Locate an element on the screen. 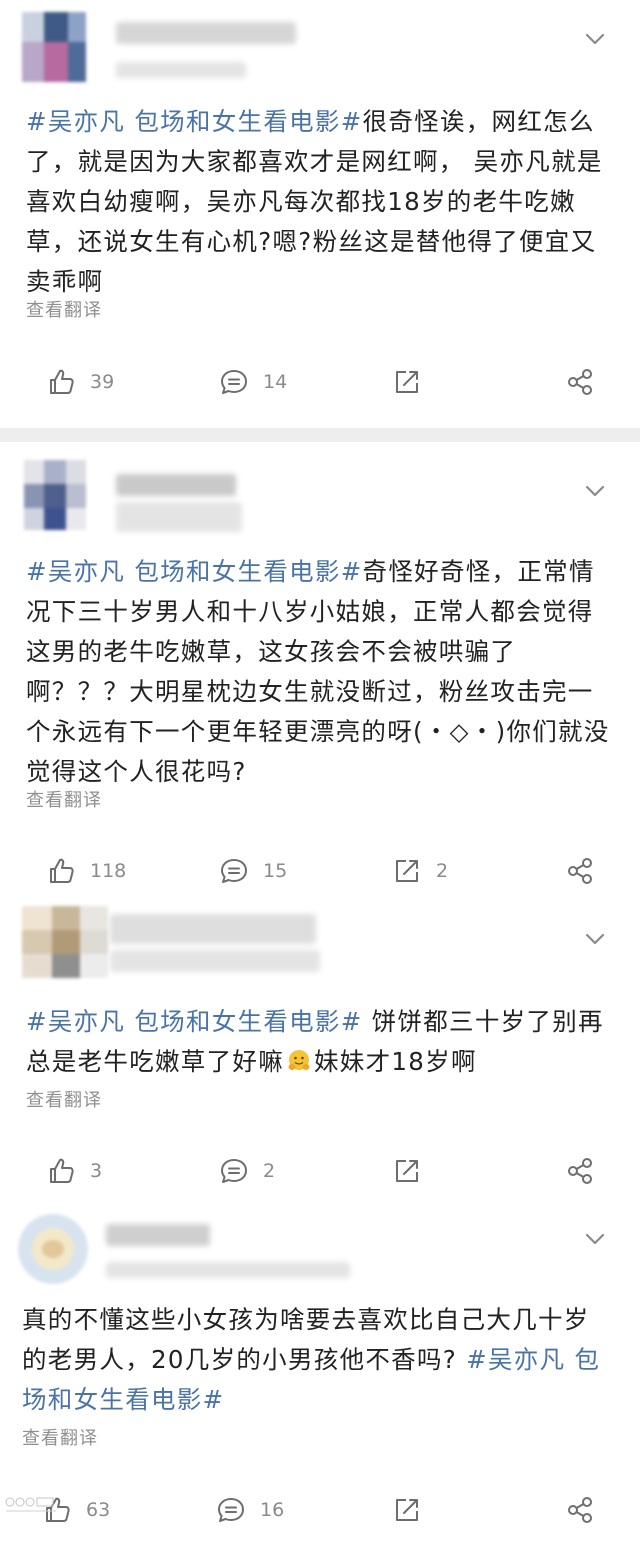 This screenshot has width=640, height=1552. comment-count: 16 is located at coordinates (272, 1510).